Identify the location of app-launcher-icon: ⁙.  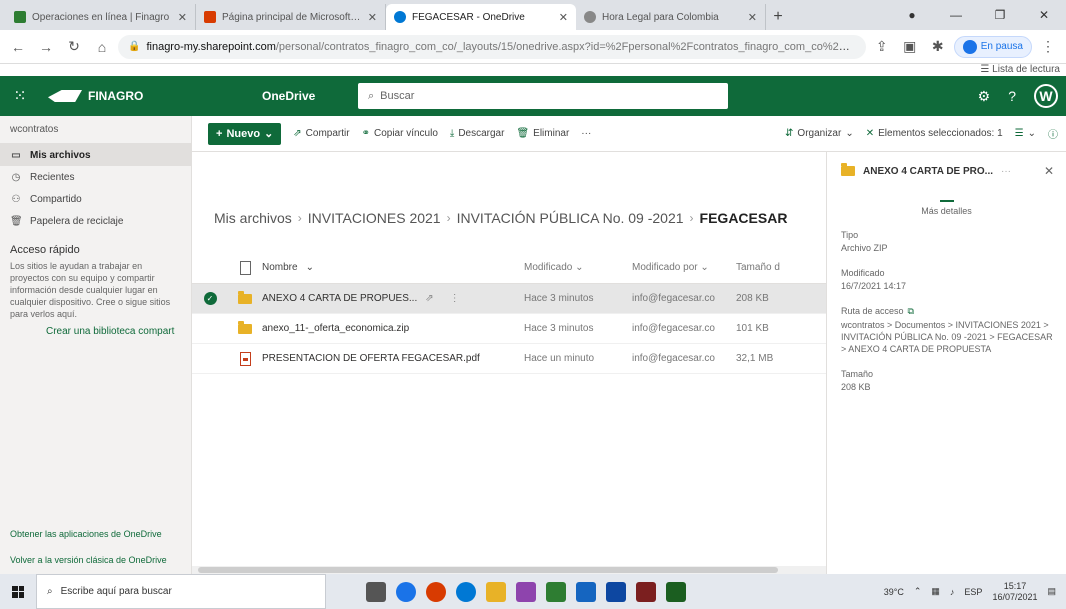
(20, 96).